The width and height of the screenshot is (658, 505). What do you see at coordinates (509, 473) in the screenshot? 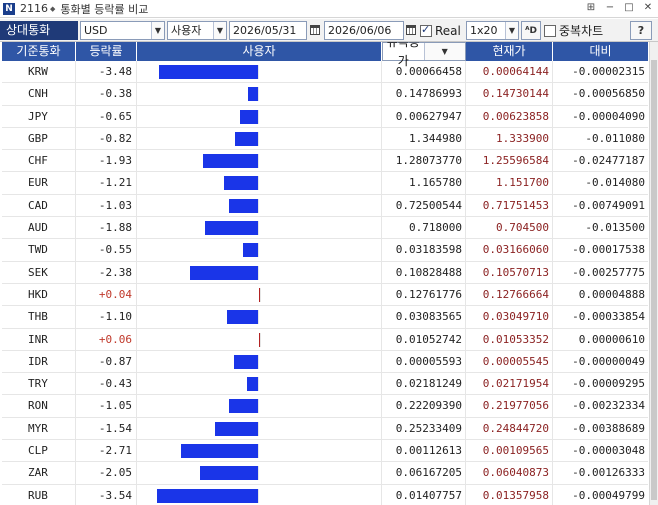
I see `current-price-cell: 0.06040873` at bounding box center [509, 473].